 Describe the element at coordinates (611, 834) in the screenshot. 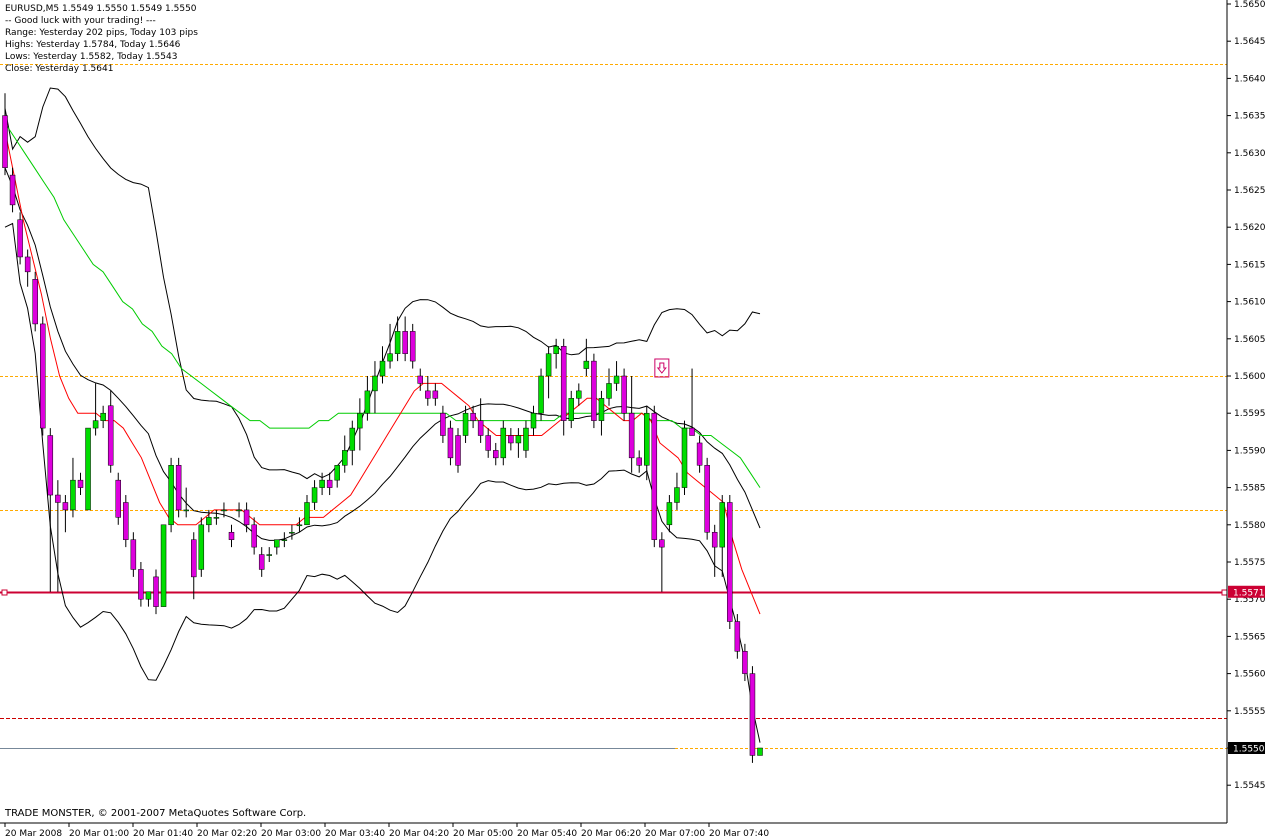

I see `x-tick-label: 20 Mar 06:20` at that location.